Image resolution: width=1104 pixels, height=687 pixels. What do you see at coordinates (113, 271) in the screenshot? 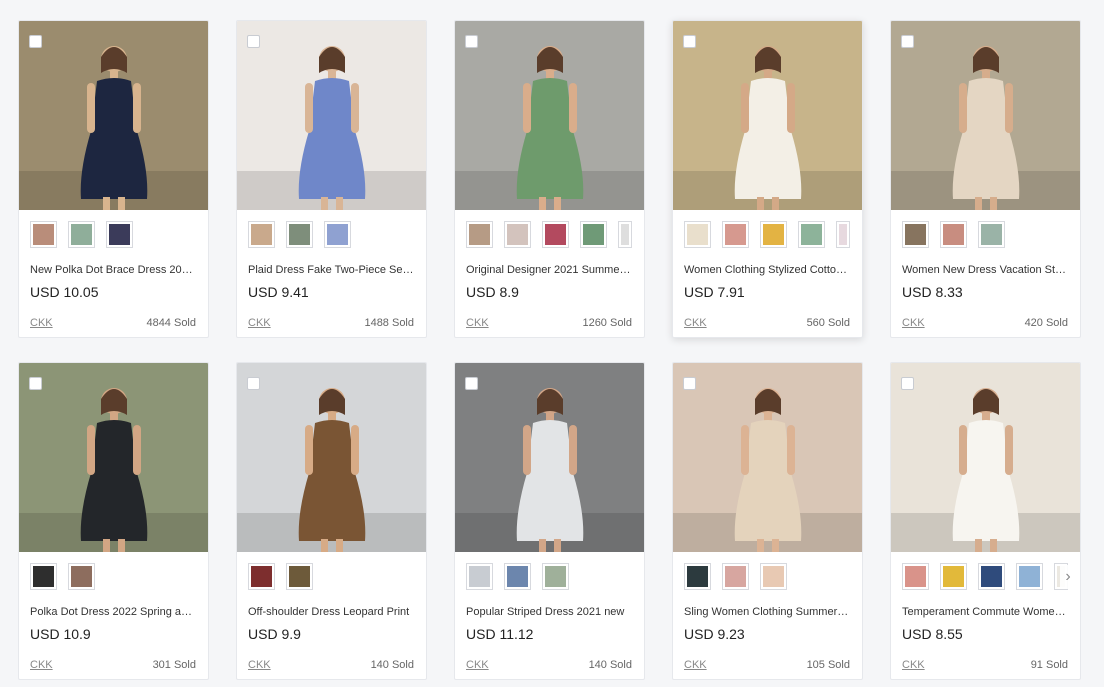
I see `product-title: New Polka Dot Brace Dress 2022 Summer` at bounding box center [113, 271].